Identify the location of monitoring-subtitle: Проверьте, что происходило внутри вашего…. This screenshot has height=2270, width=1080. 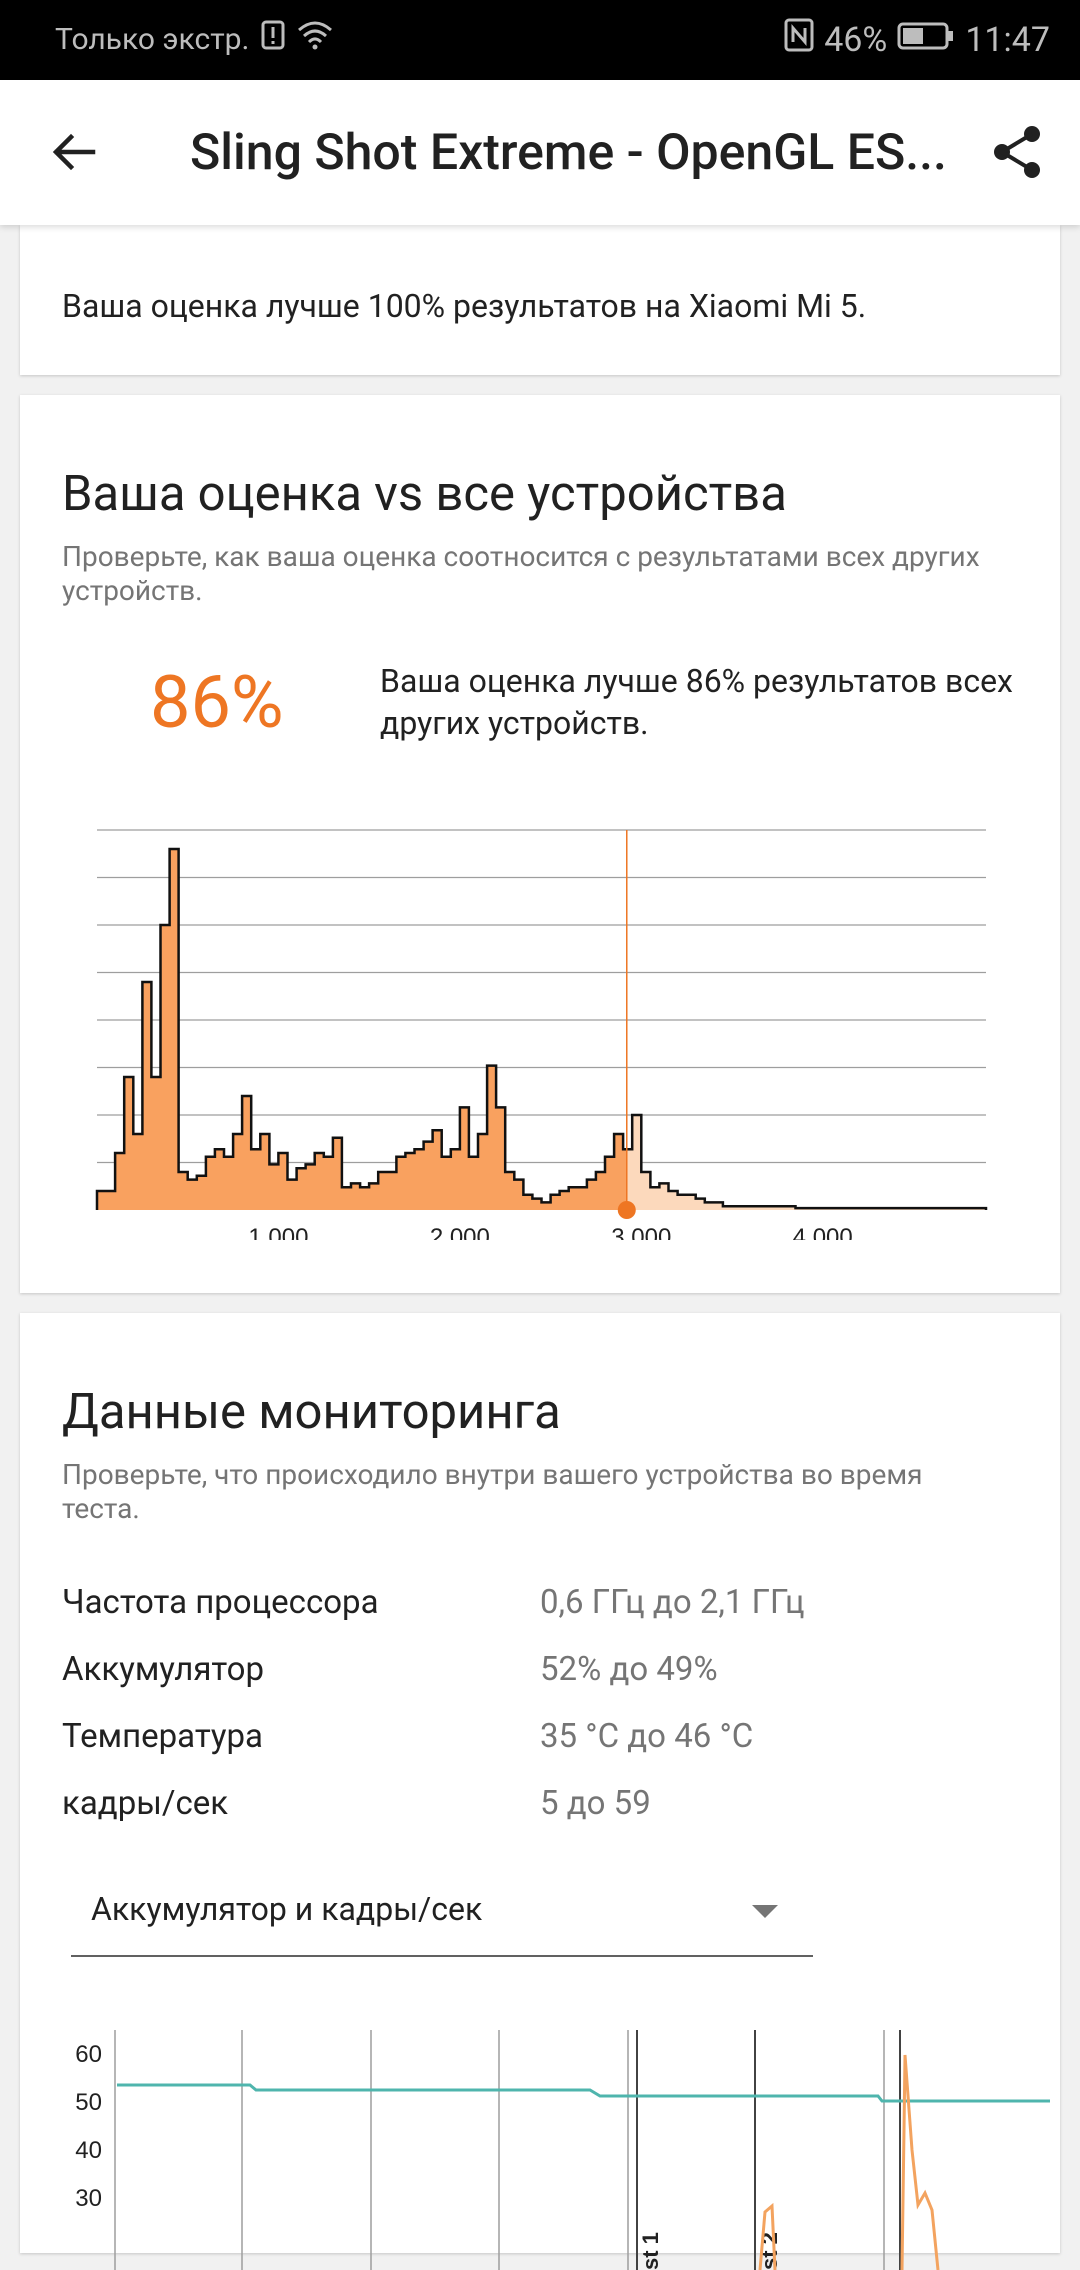
(492, 1491).